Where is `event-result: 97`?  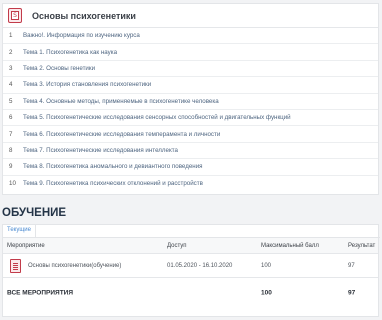 event-result: 97 is located at coordinates (351, 265).